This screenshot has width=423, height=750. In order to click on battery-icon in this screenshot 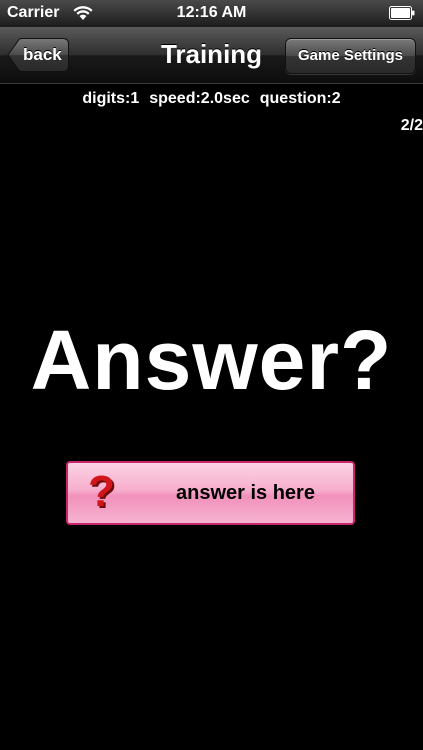, I will do `click(402, 13)`.